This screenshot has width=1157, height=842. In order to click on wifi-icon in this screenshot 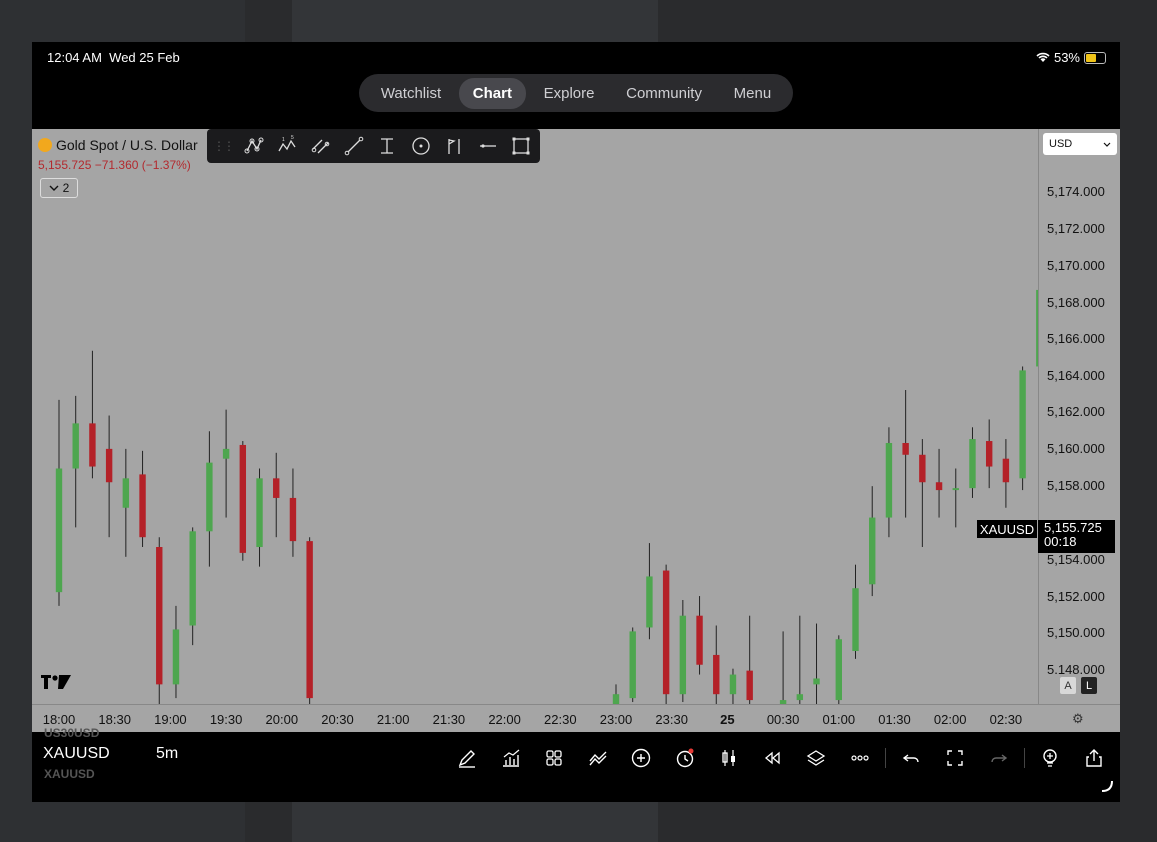, I will do `click(1043, 57)`.